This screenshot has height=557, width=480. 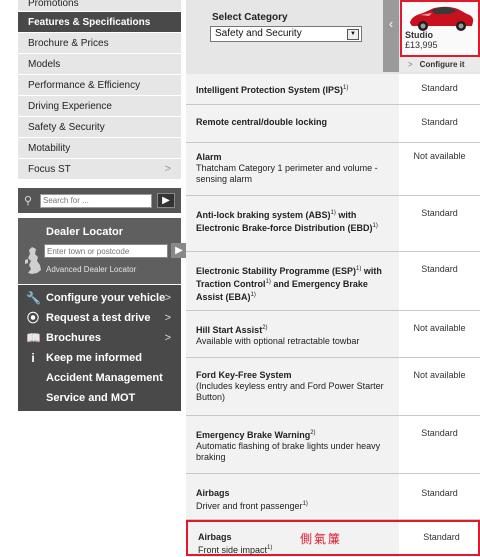 What do you see at coordinates (262, 122) in the screenshot?
I see `feature-name: Remote central/double locking` at bounding box center [262, 122].